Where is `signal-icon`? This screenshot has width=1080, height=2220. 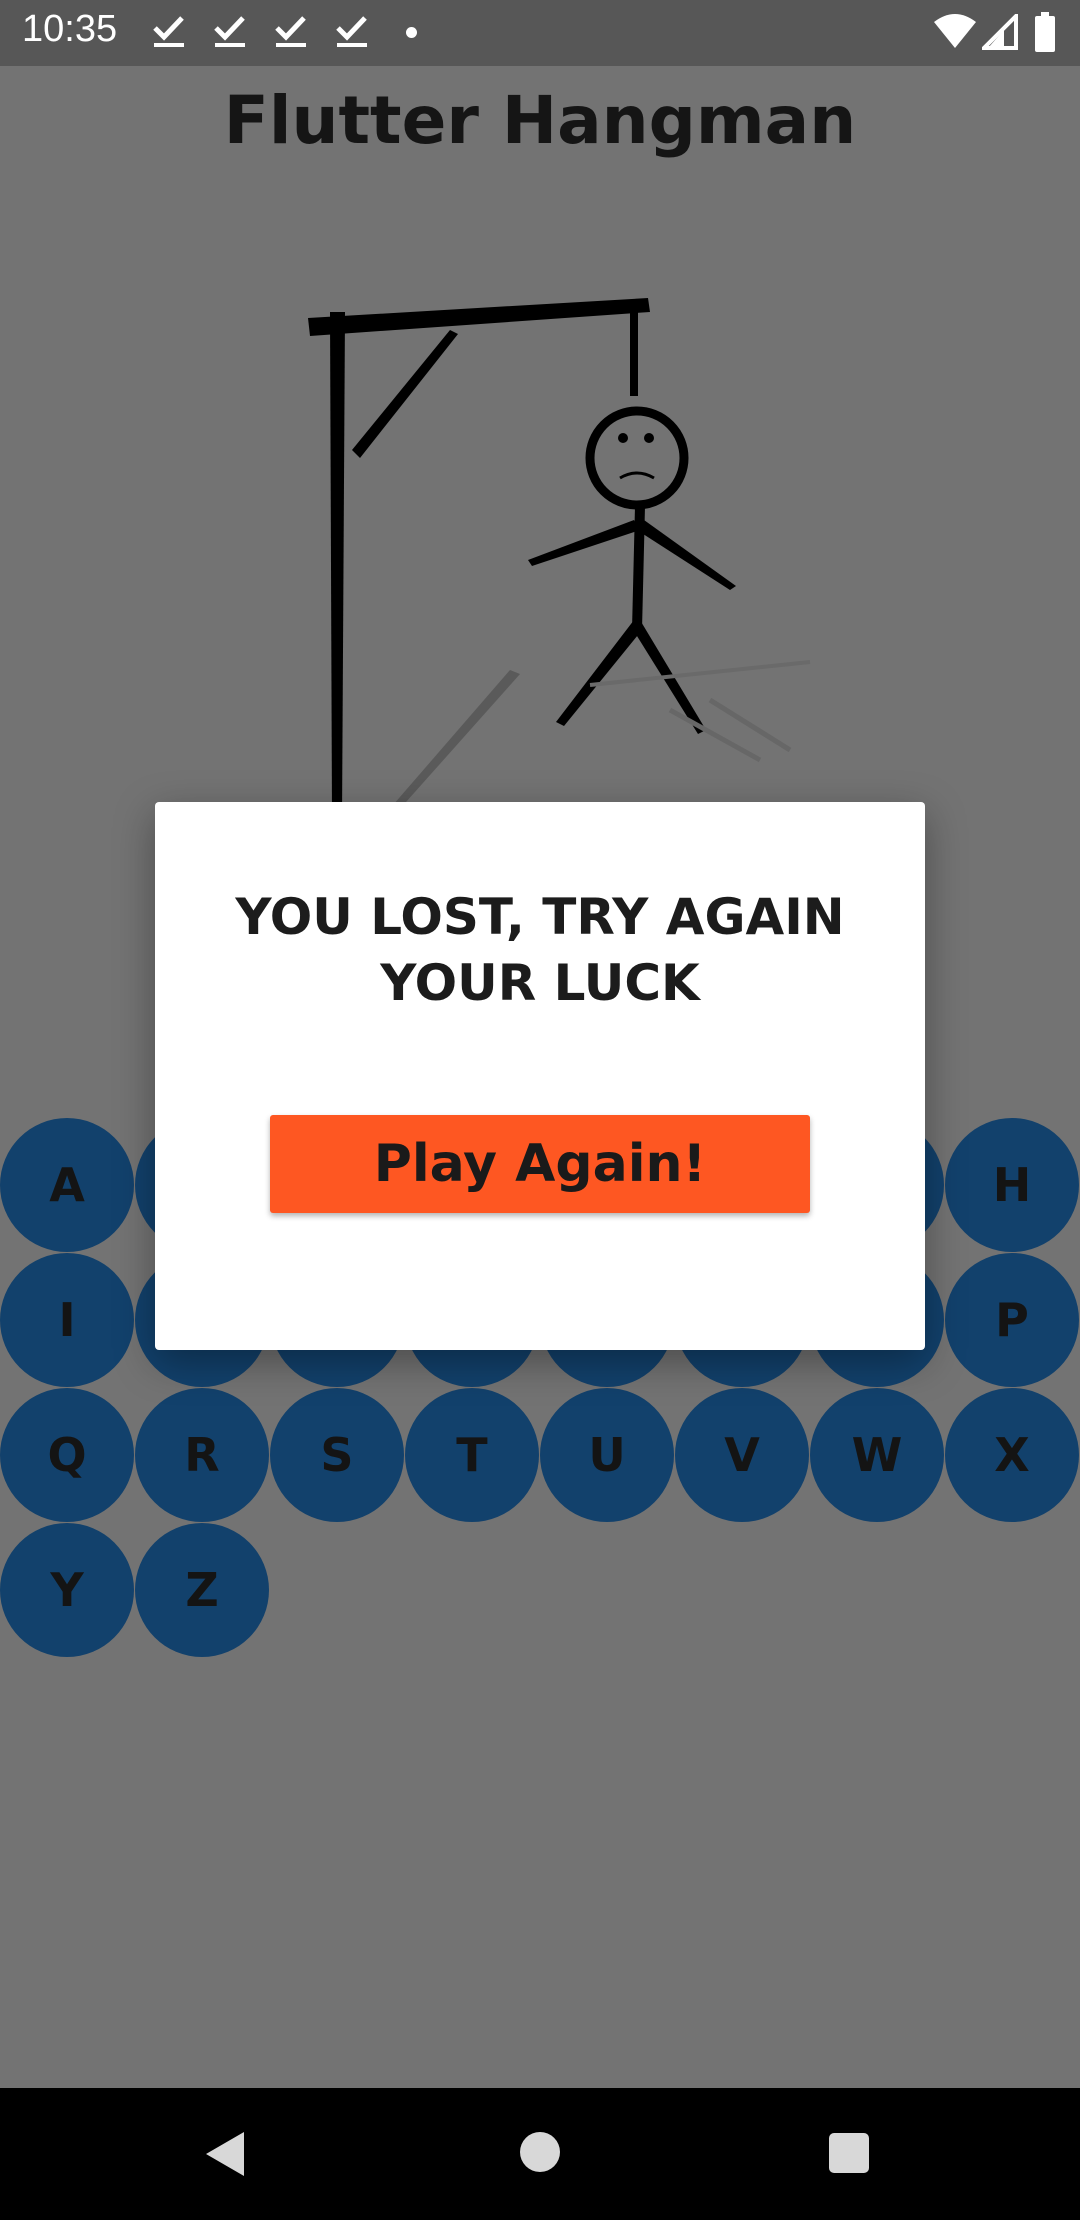
signal-icon is located at coordinates (1000, 32).